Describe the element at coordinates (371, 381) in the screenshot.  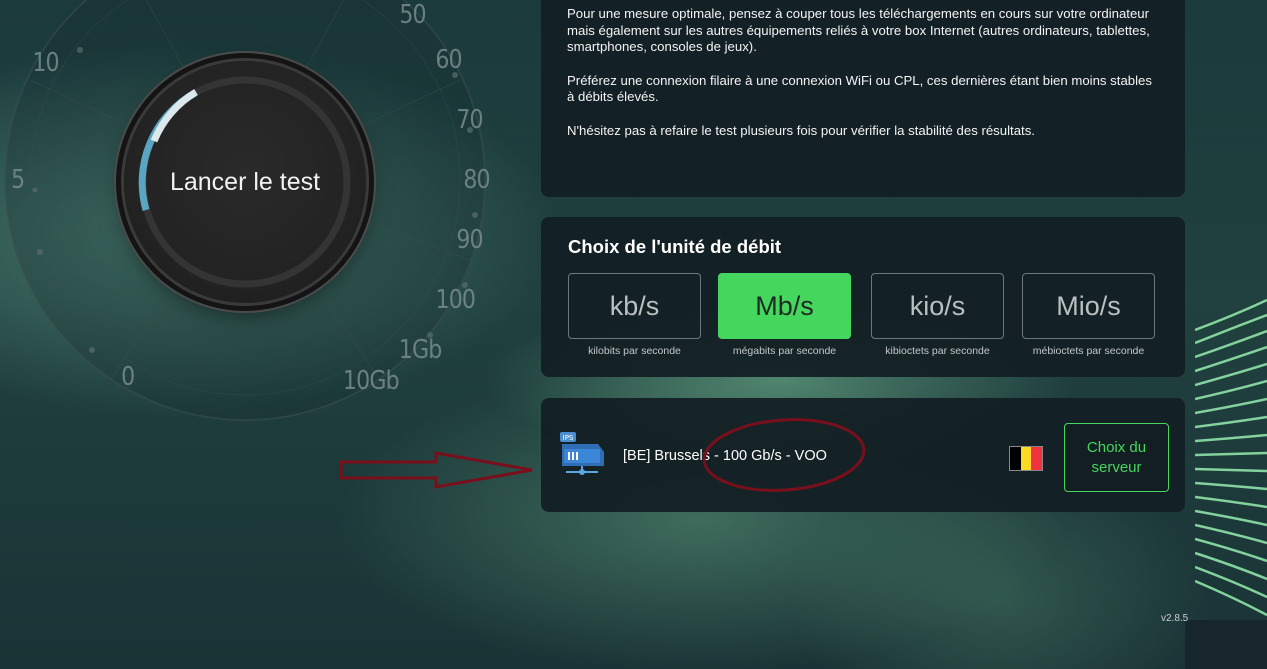
I see `gauge-scale-label: 10Gb` at that location.